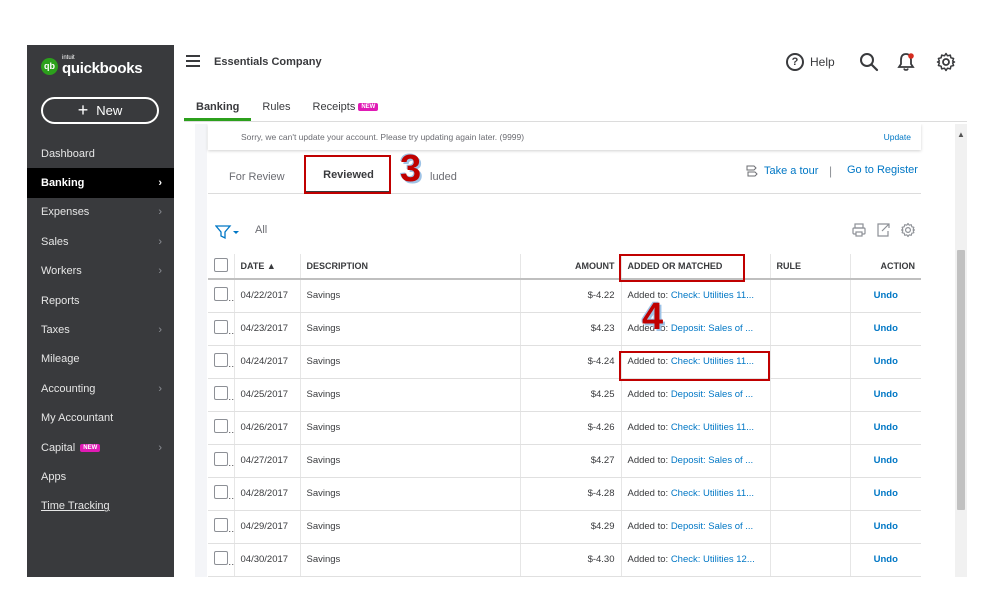 The width and height of the screenshot is (999, 614). I want to click on scrollbar-thumb, so click(961, 380).